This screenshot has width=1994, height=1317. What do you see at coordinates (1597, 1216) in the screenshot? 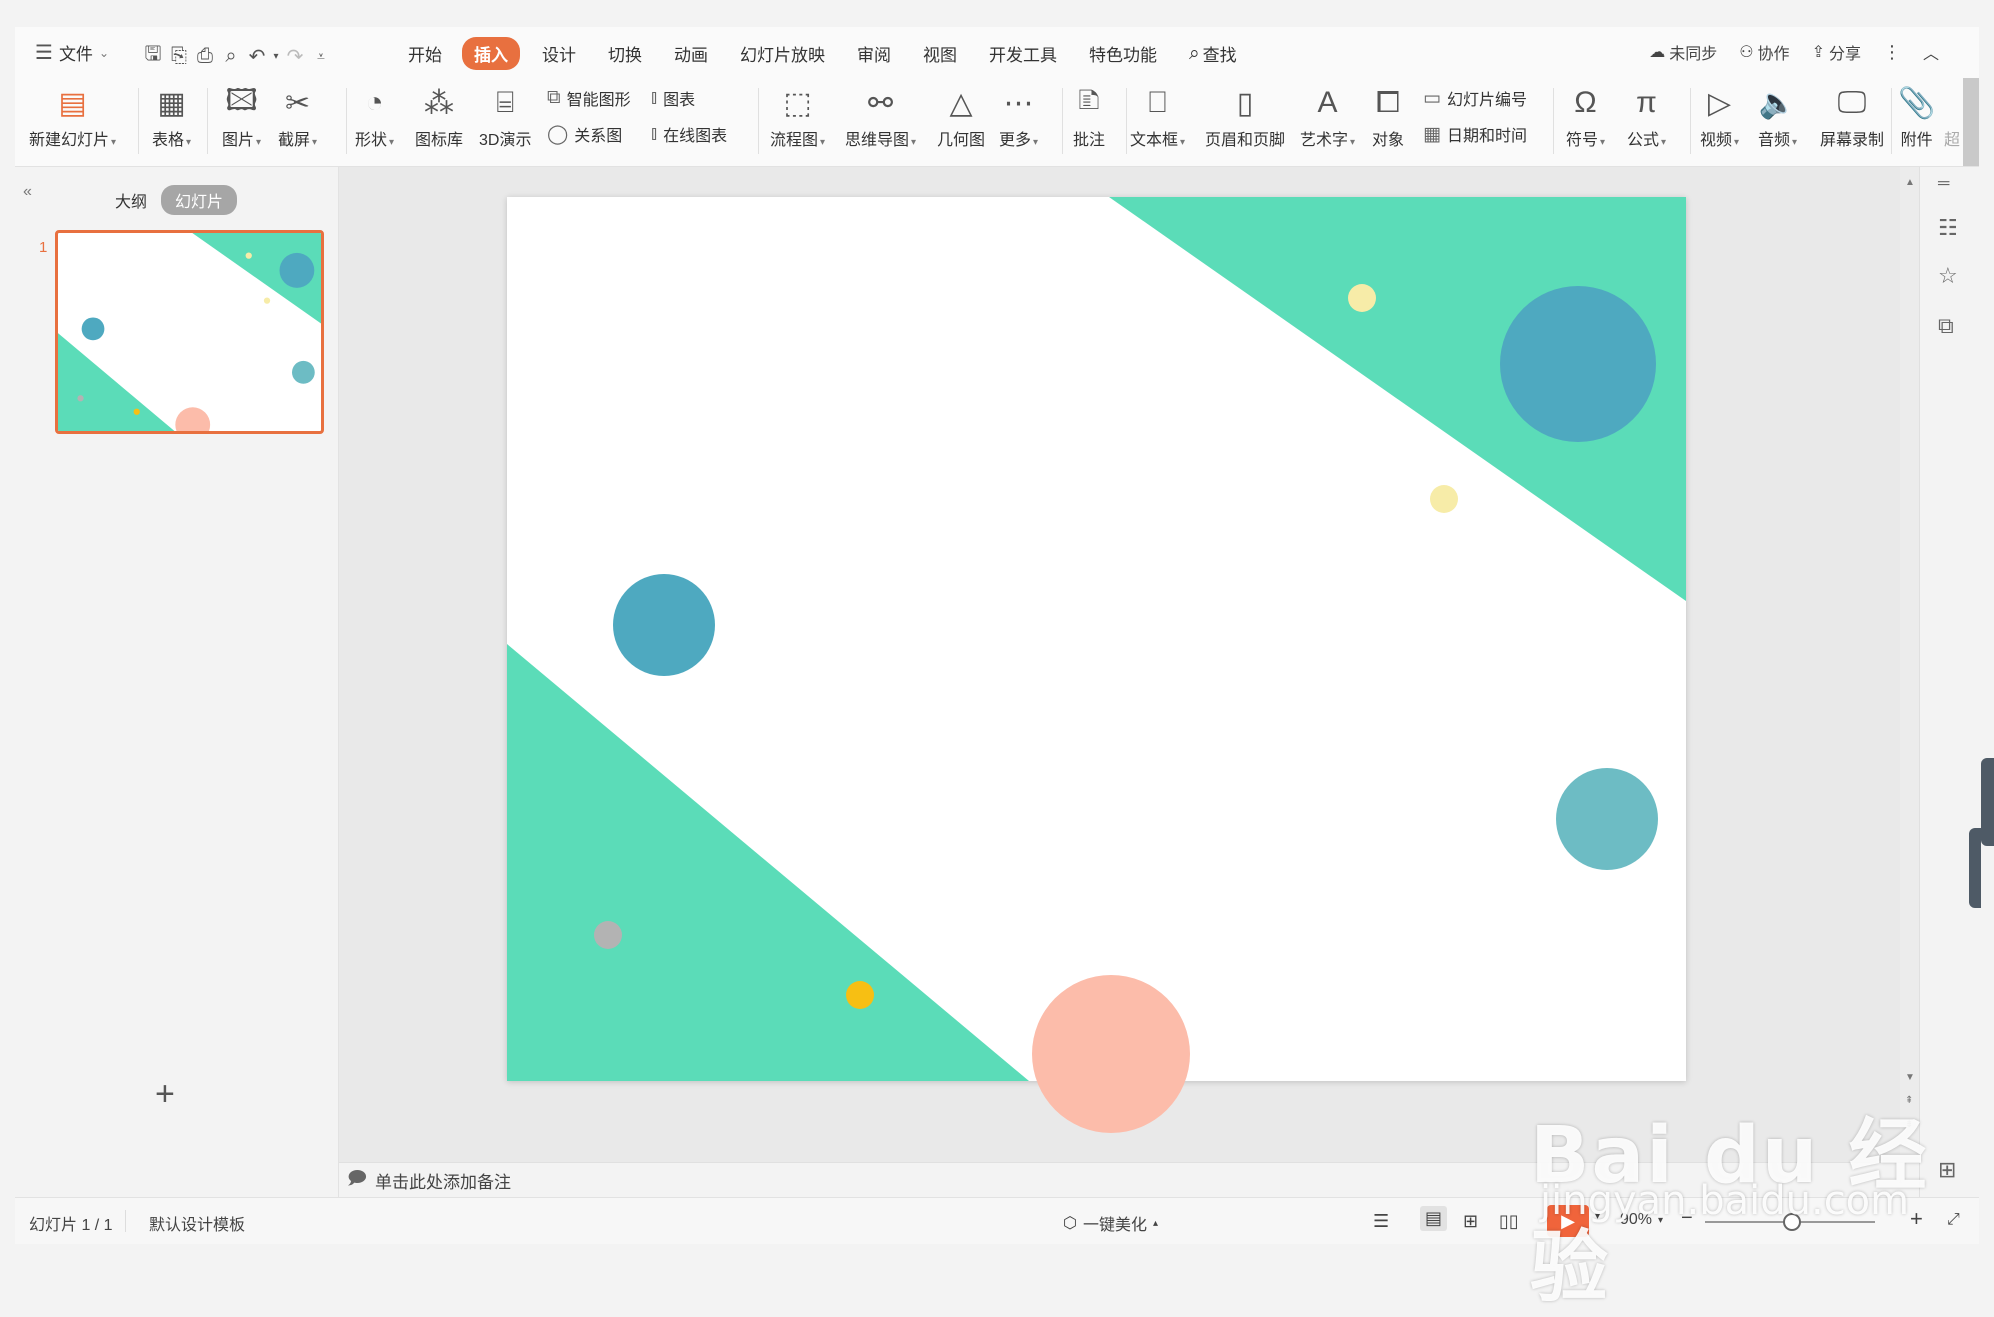
I see `play-dropdown-icon: ▾` at bounding box center [1597, 1216].